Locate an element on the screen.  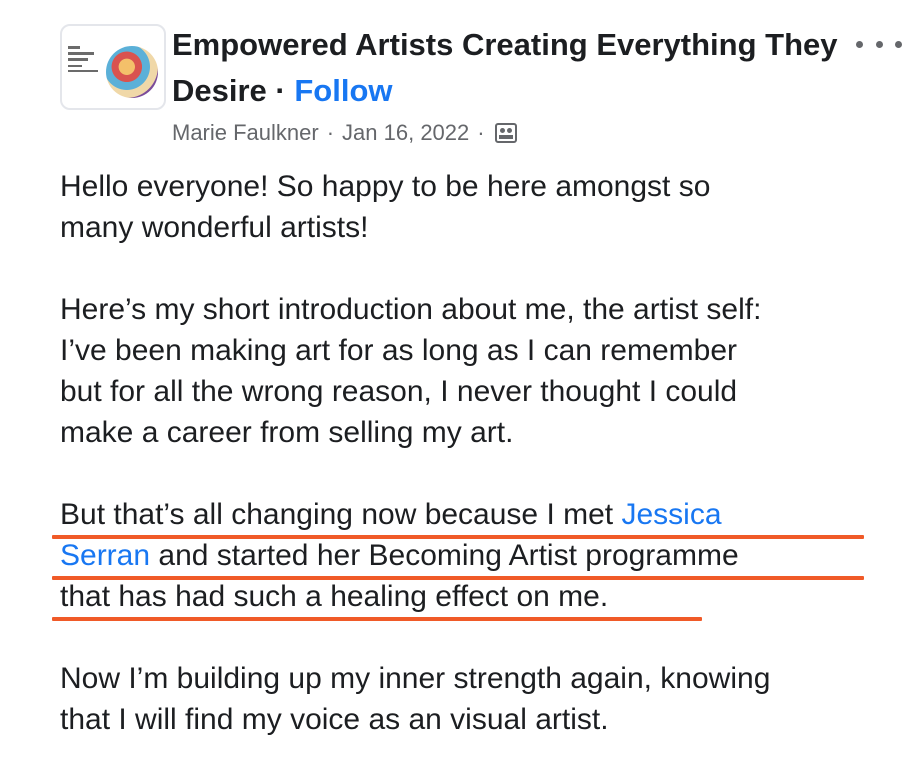
more-options-icon is located at coordinates (879, 44).